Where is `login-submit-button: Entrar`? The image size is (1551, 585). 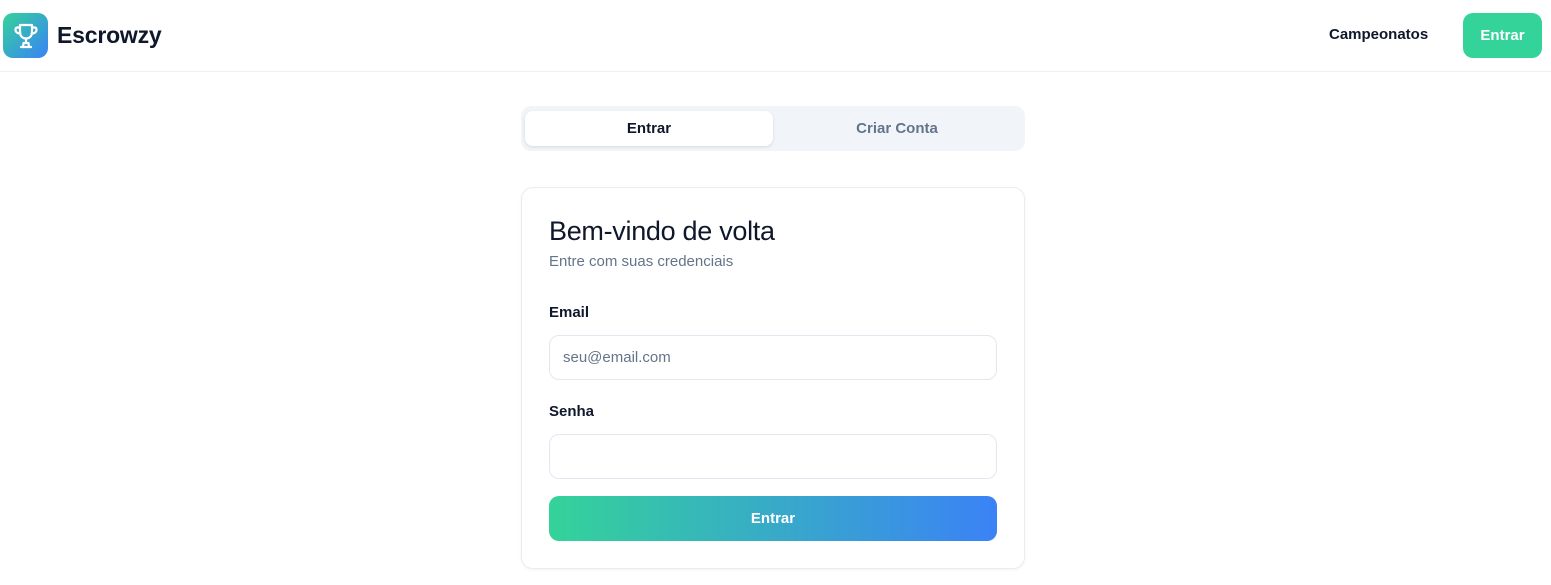
login-submit-button: Entrar is located at coordinates (773, 518).